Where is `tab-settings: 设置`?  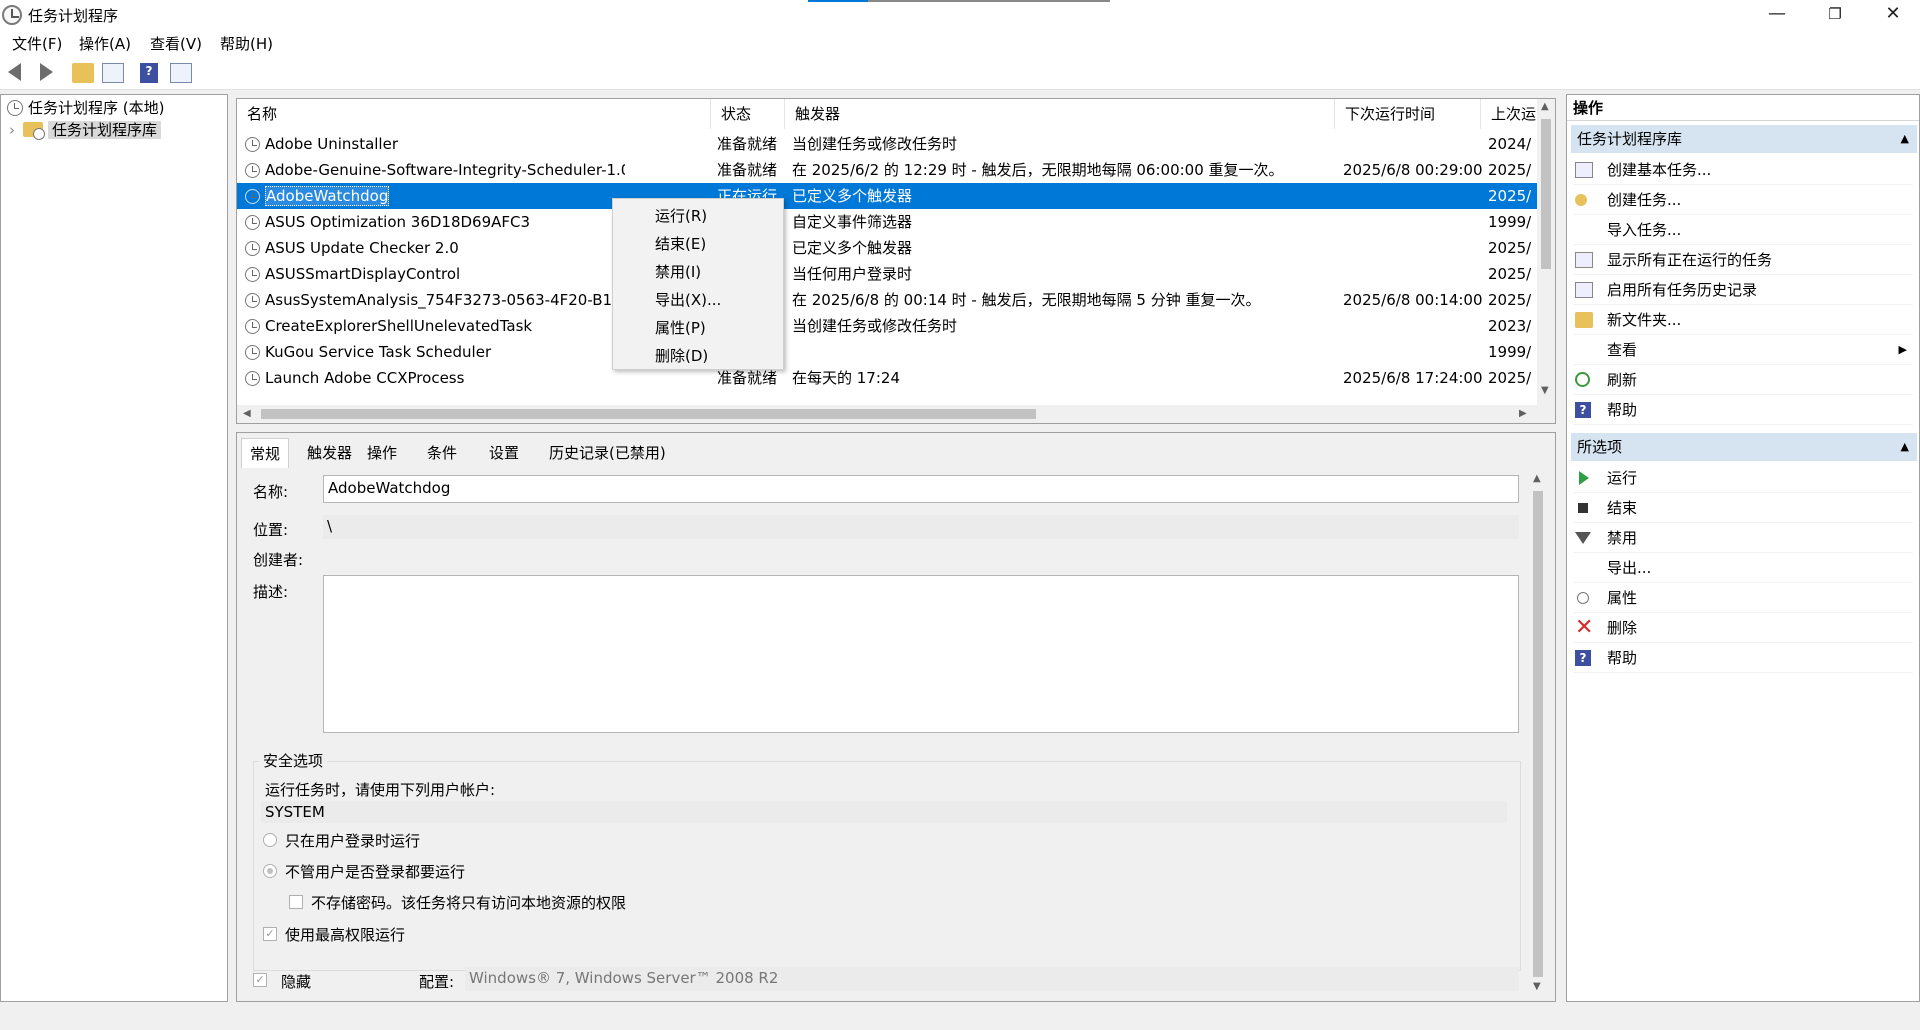
tab-settings: 设置 is located at coordinates (504, 453).